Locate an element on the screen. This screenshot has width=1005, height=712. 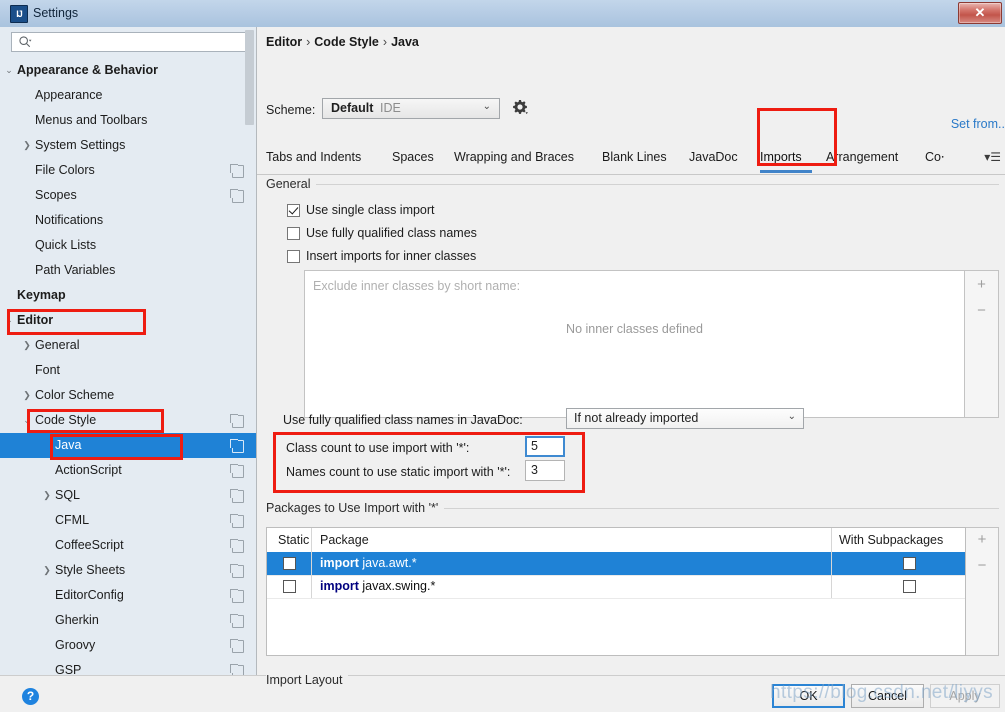
javadoc-fq-value: If not already imported is located at coordinates (636, 418).